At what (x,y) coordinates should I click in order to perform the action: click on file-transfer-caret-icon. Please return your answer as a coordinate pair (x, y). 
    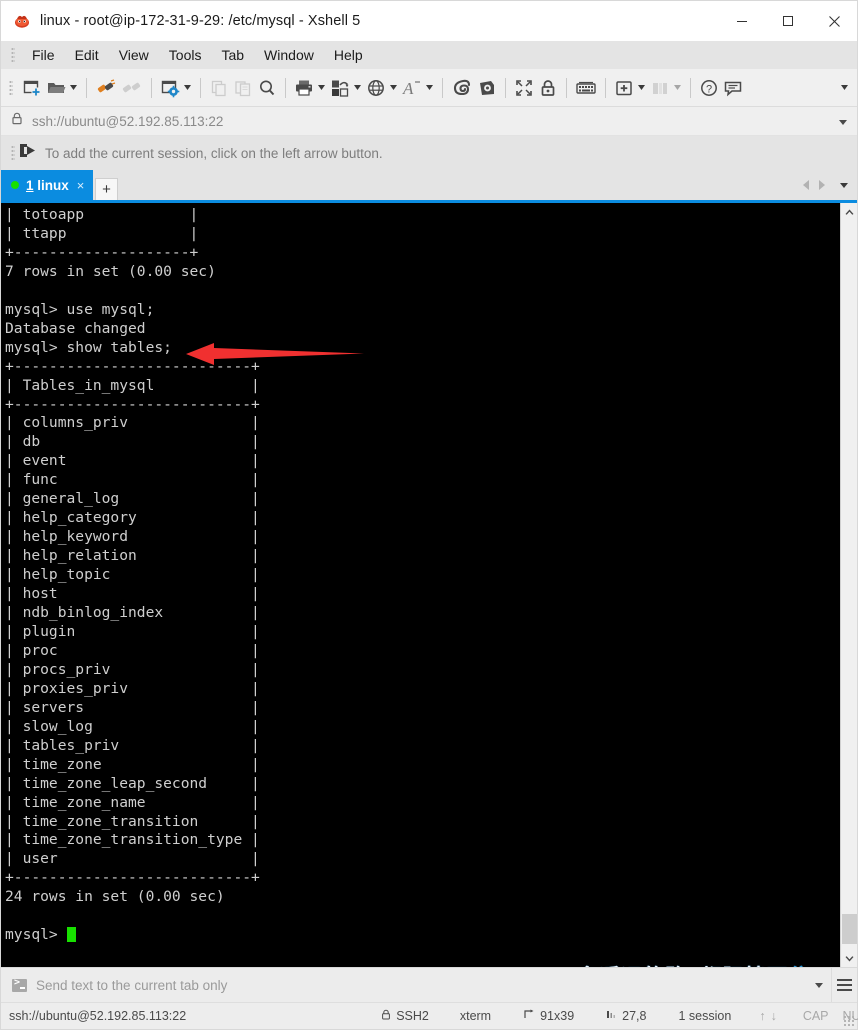
    Looking at the image, I should click on (357, 88).